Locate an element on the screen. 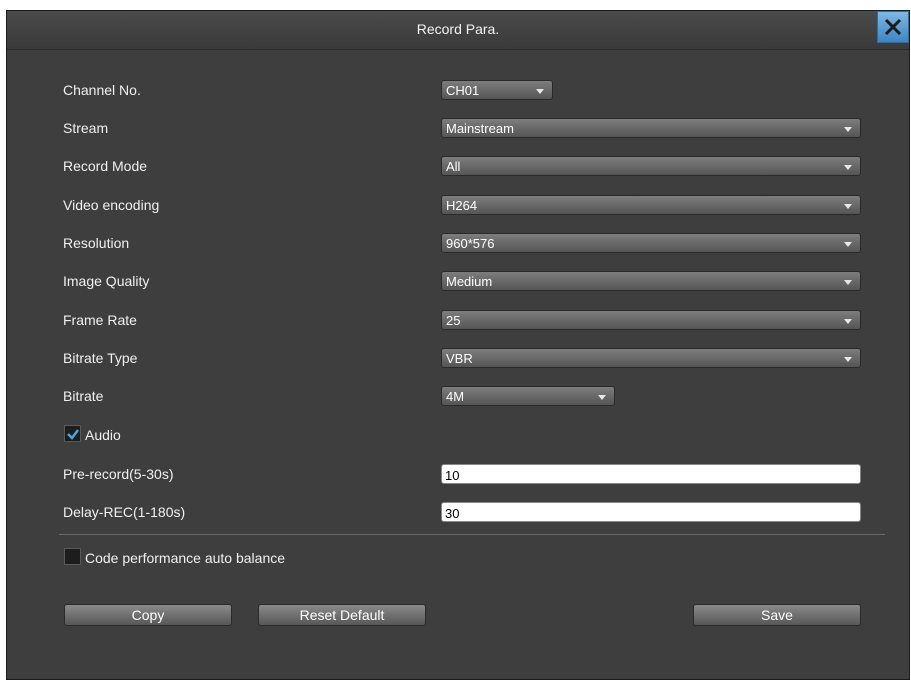 The image size is (911, 682). pre-record-input: 10 is located at coordinates (651, 474).